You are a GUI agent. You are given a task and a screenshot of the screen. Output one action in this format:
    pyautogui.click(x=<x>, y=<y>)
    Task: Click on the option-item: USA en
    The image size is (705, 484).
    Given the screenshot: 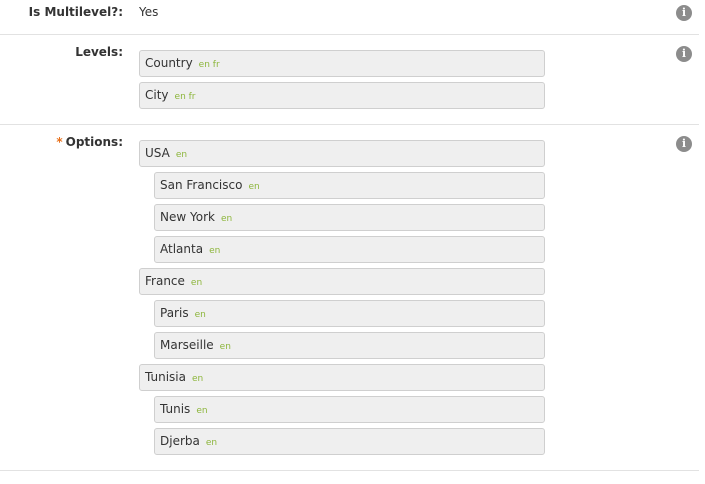 What is the action you would take?
    pyautogui.click(x=342, y=153)
    